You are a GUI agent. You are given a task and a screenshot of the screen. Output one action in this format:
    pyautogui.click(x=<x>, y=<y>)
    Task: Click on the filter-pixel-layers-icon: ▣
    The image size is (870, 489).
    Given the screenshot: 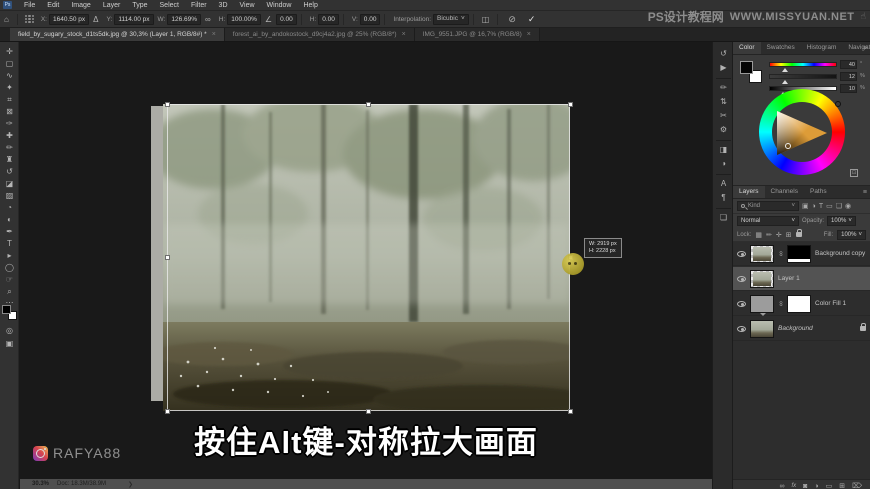 What is the action you would take?
    pyautogui.click(x=805, y=206)
    